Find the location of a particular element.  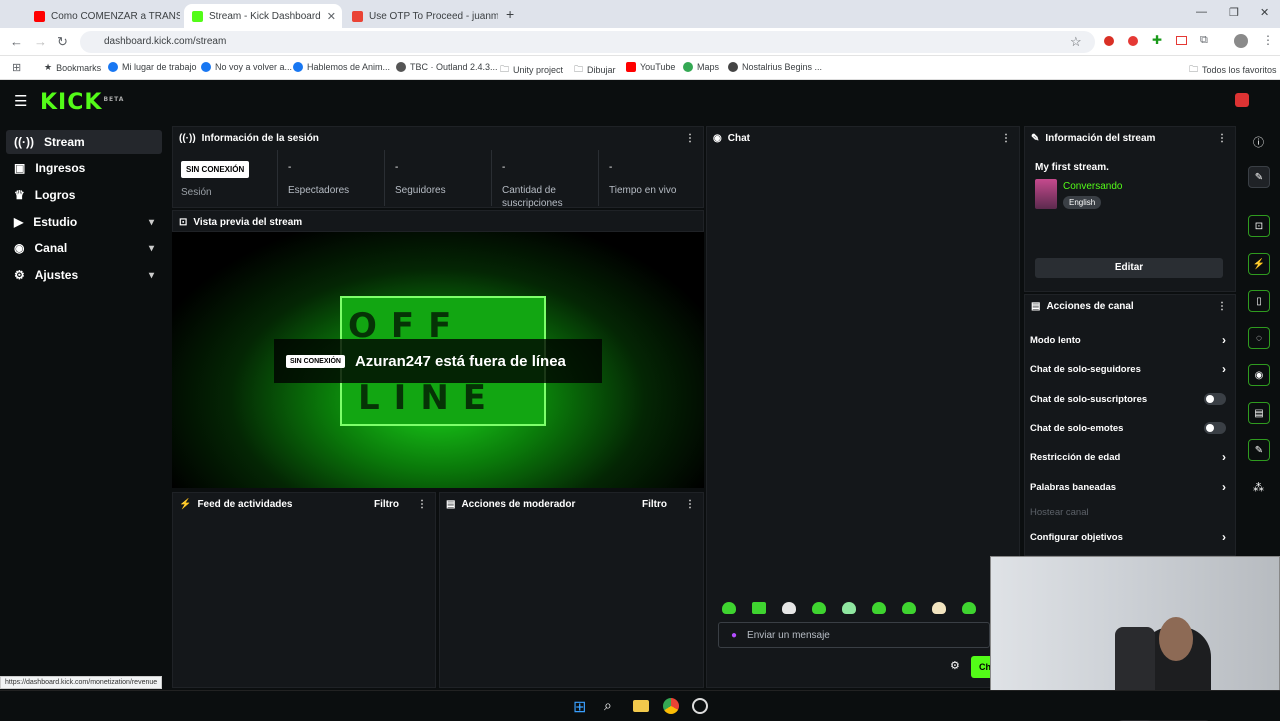

tab-gmail: Use OTP To Proceed - juanman ✕ is located at coordinates (421, 16).